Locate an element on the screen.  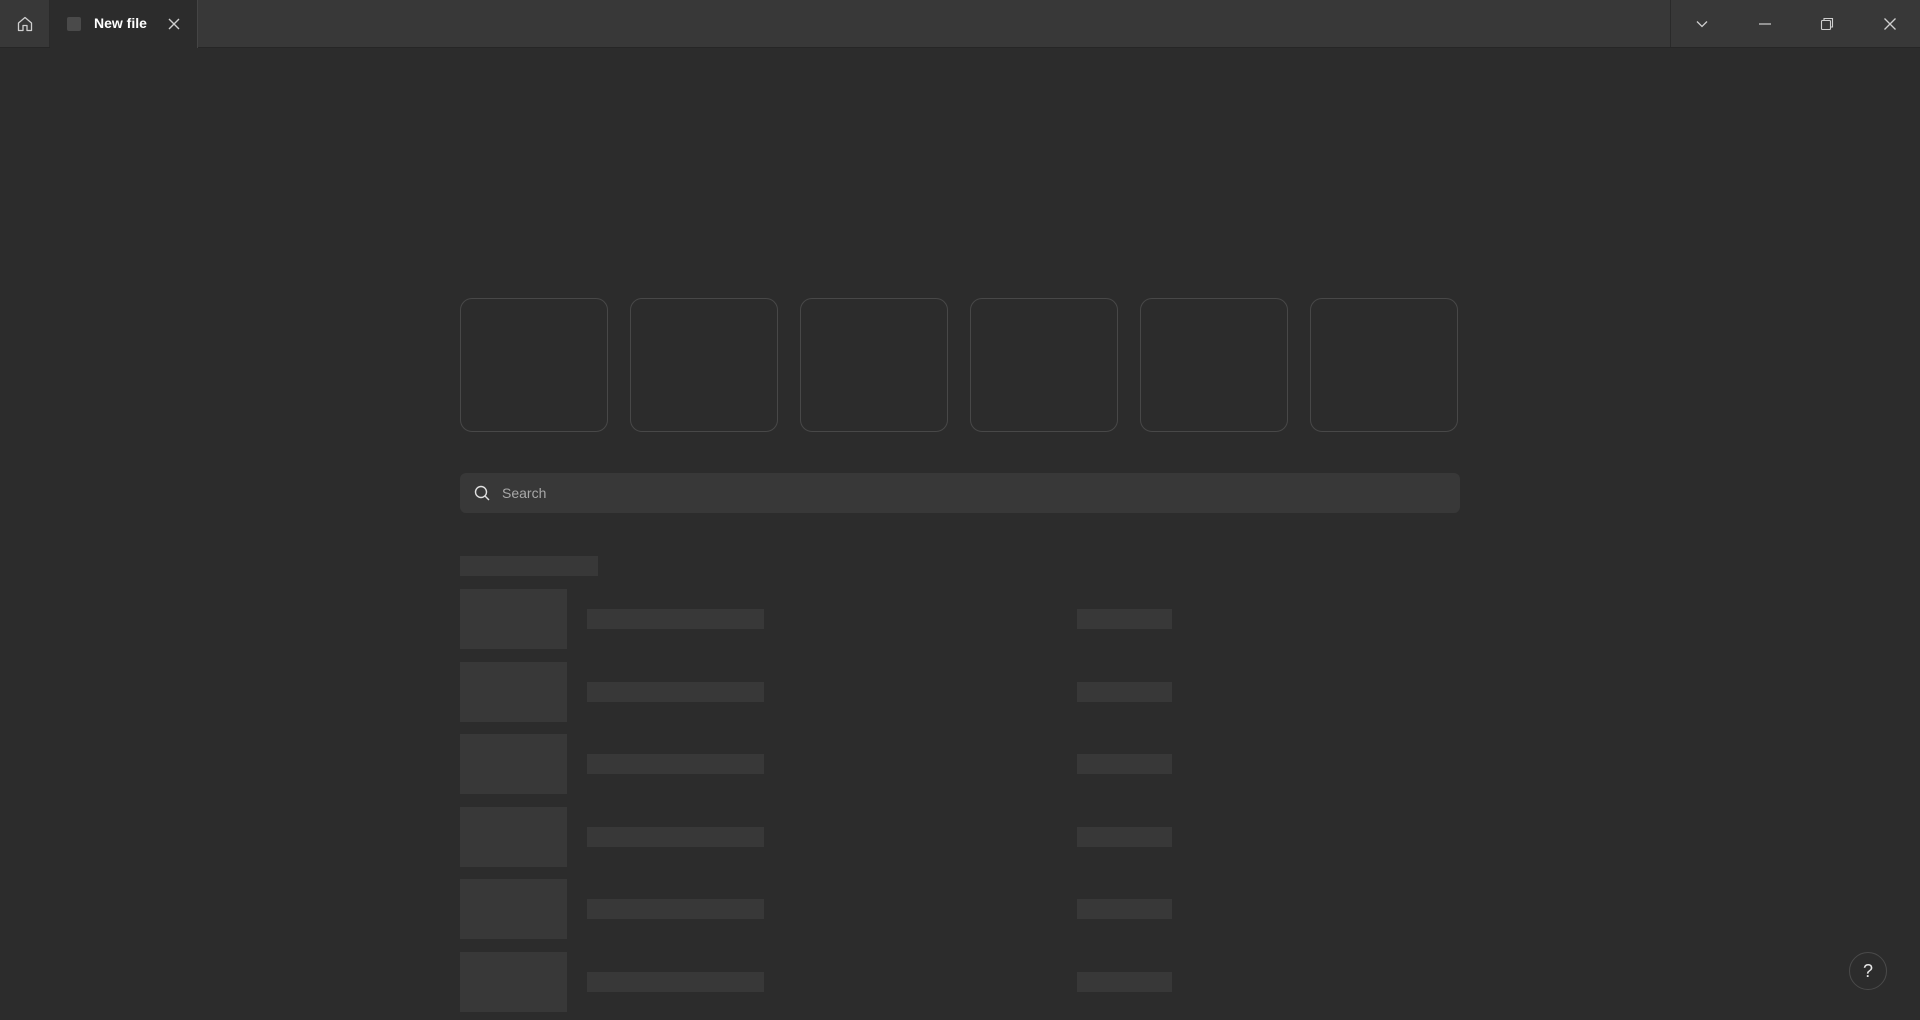
tab-close-button is located at coordinates (174, 24).